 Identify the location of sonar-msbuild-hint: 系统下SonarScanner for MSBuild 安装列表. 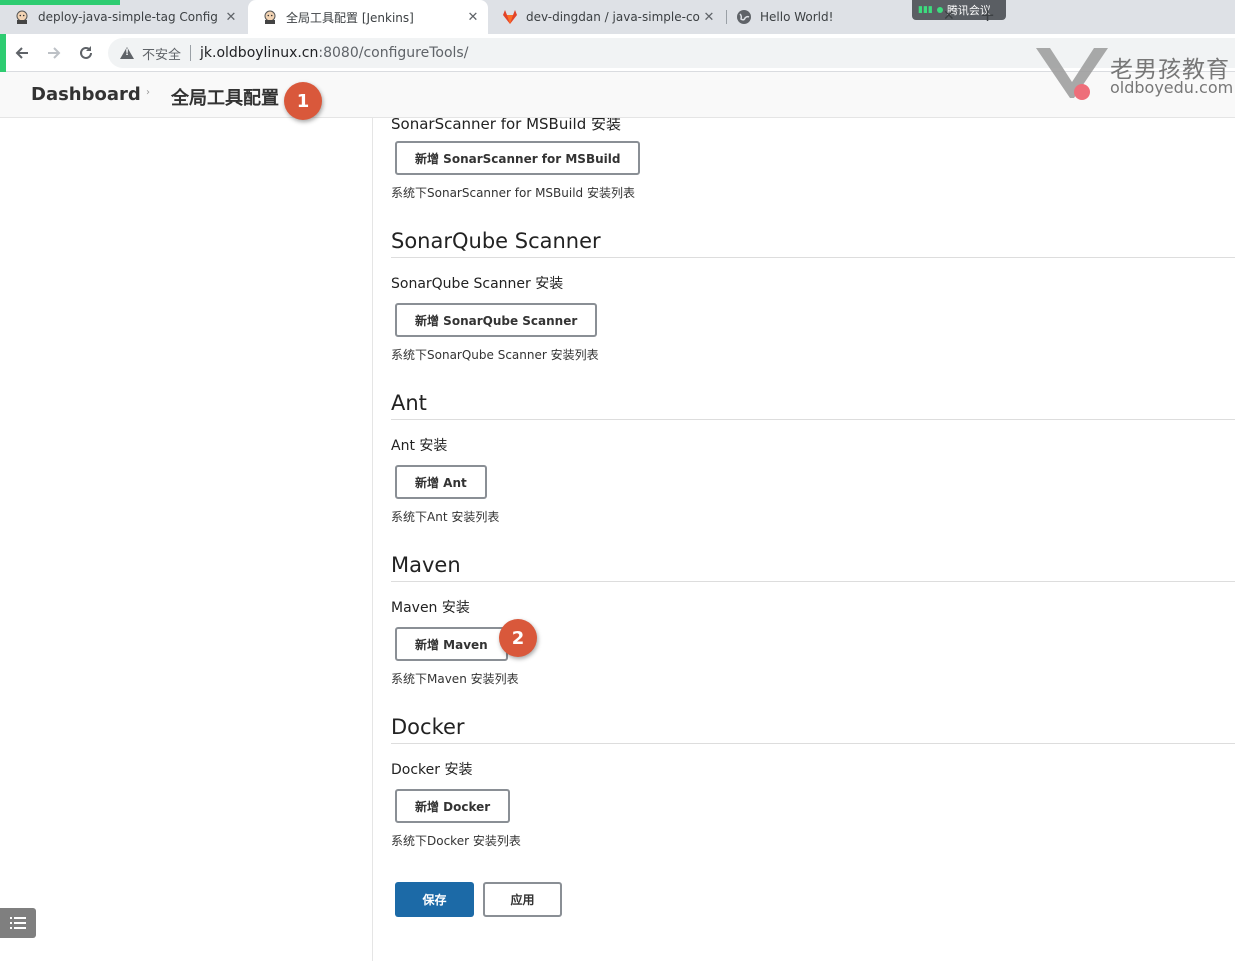
(513, 193).